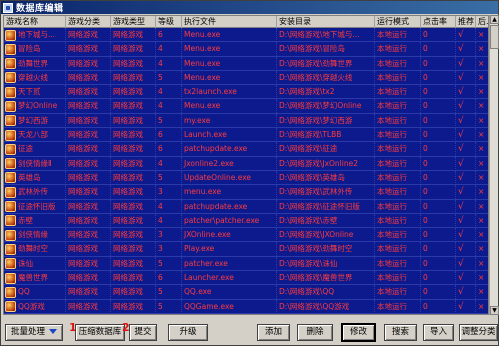  I want to click on title-bar: 数据库编辑, so click(249, 7).